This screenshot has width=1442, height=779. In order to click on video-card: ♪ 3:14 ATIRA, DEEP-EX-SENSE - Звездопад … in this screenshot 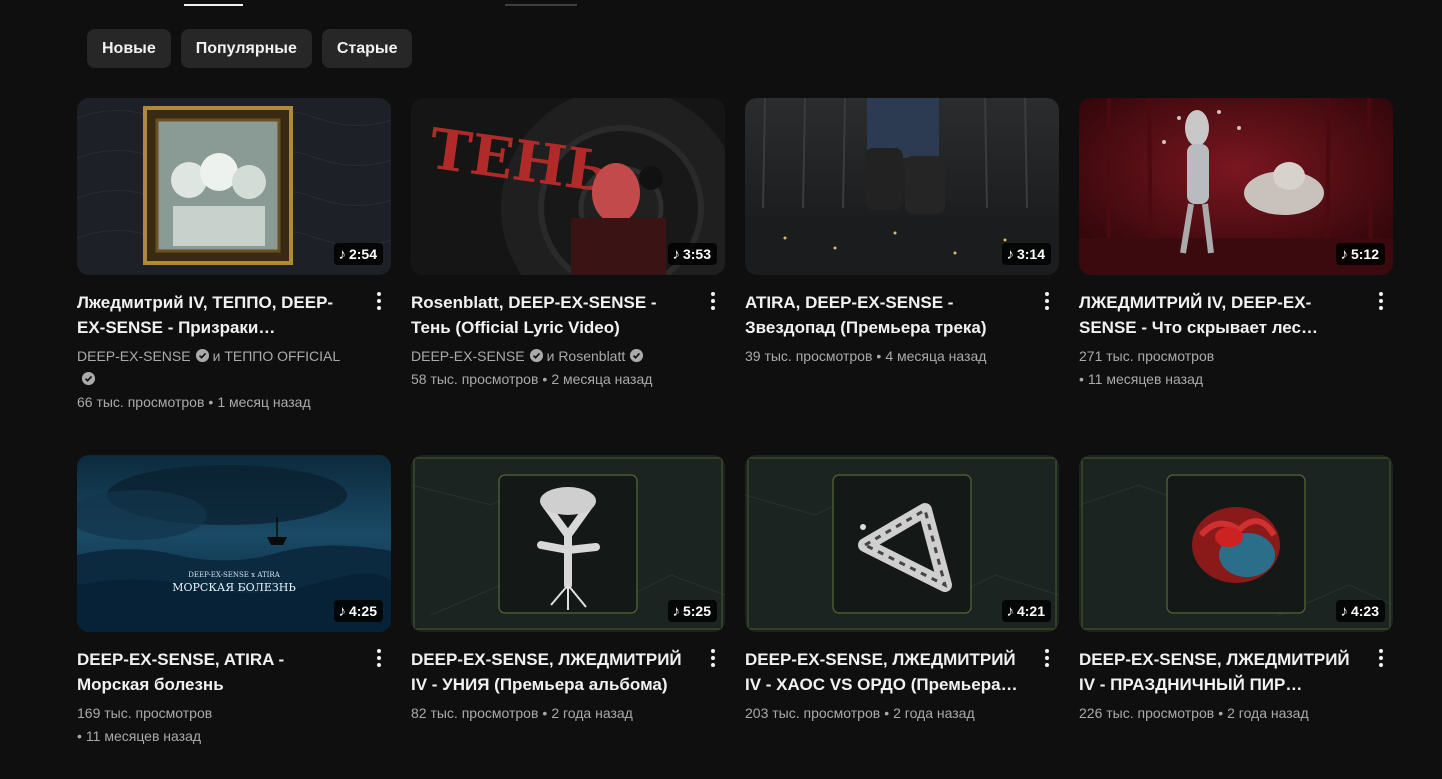, I will do `click(902, 276)`.